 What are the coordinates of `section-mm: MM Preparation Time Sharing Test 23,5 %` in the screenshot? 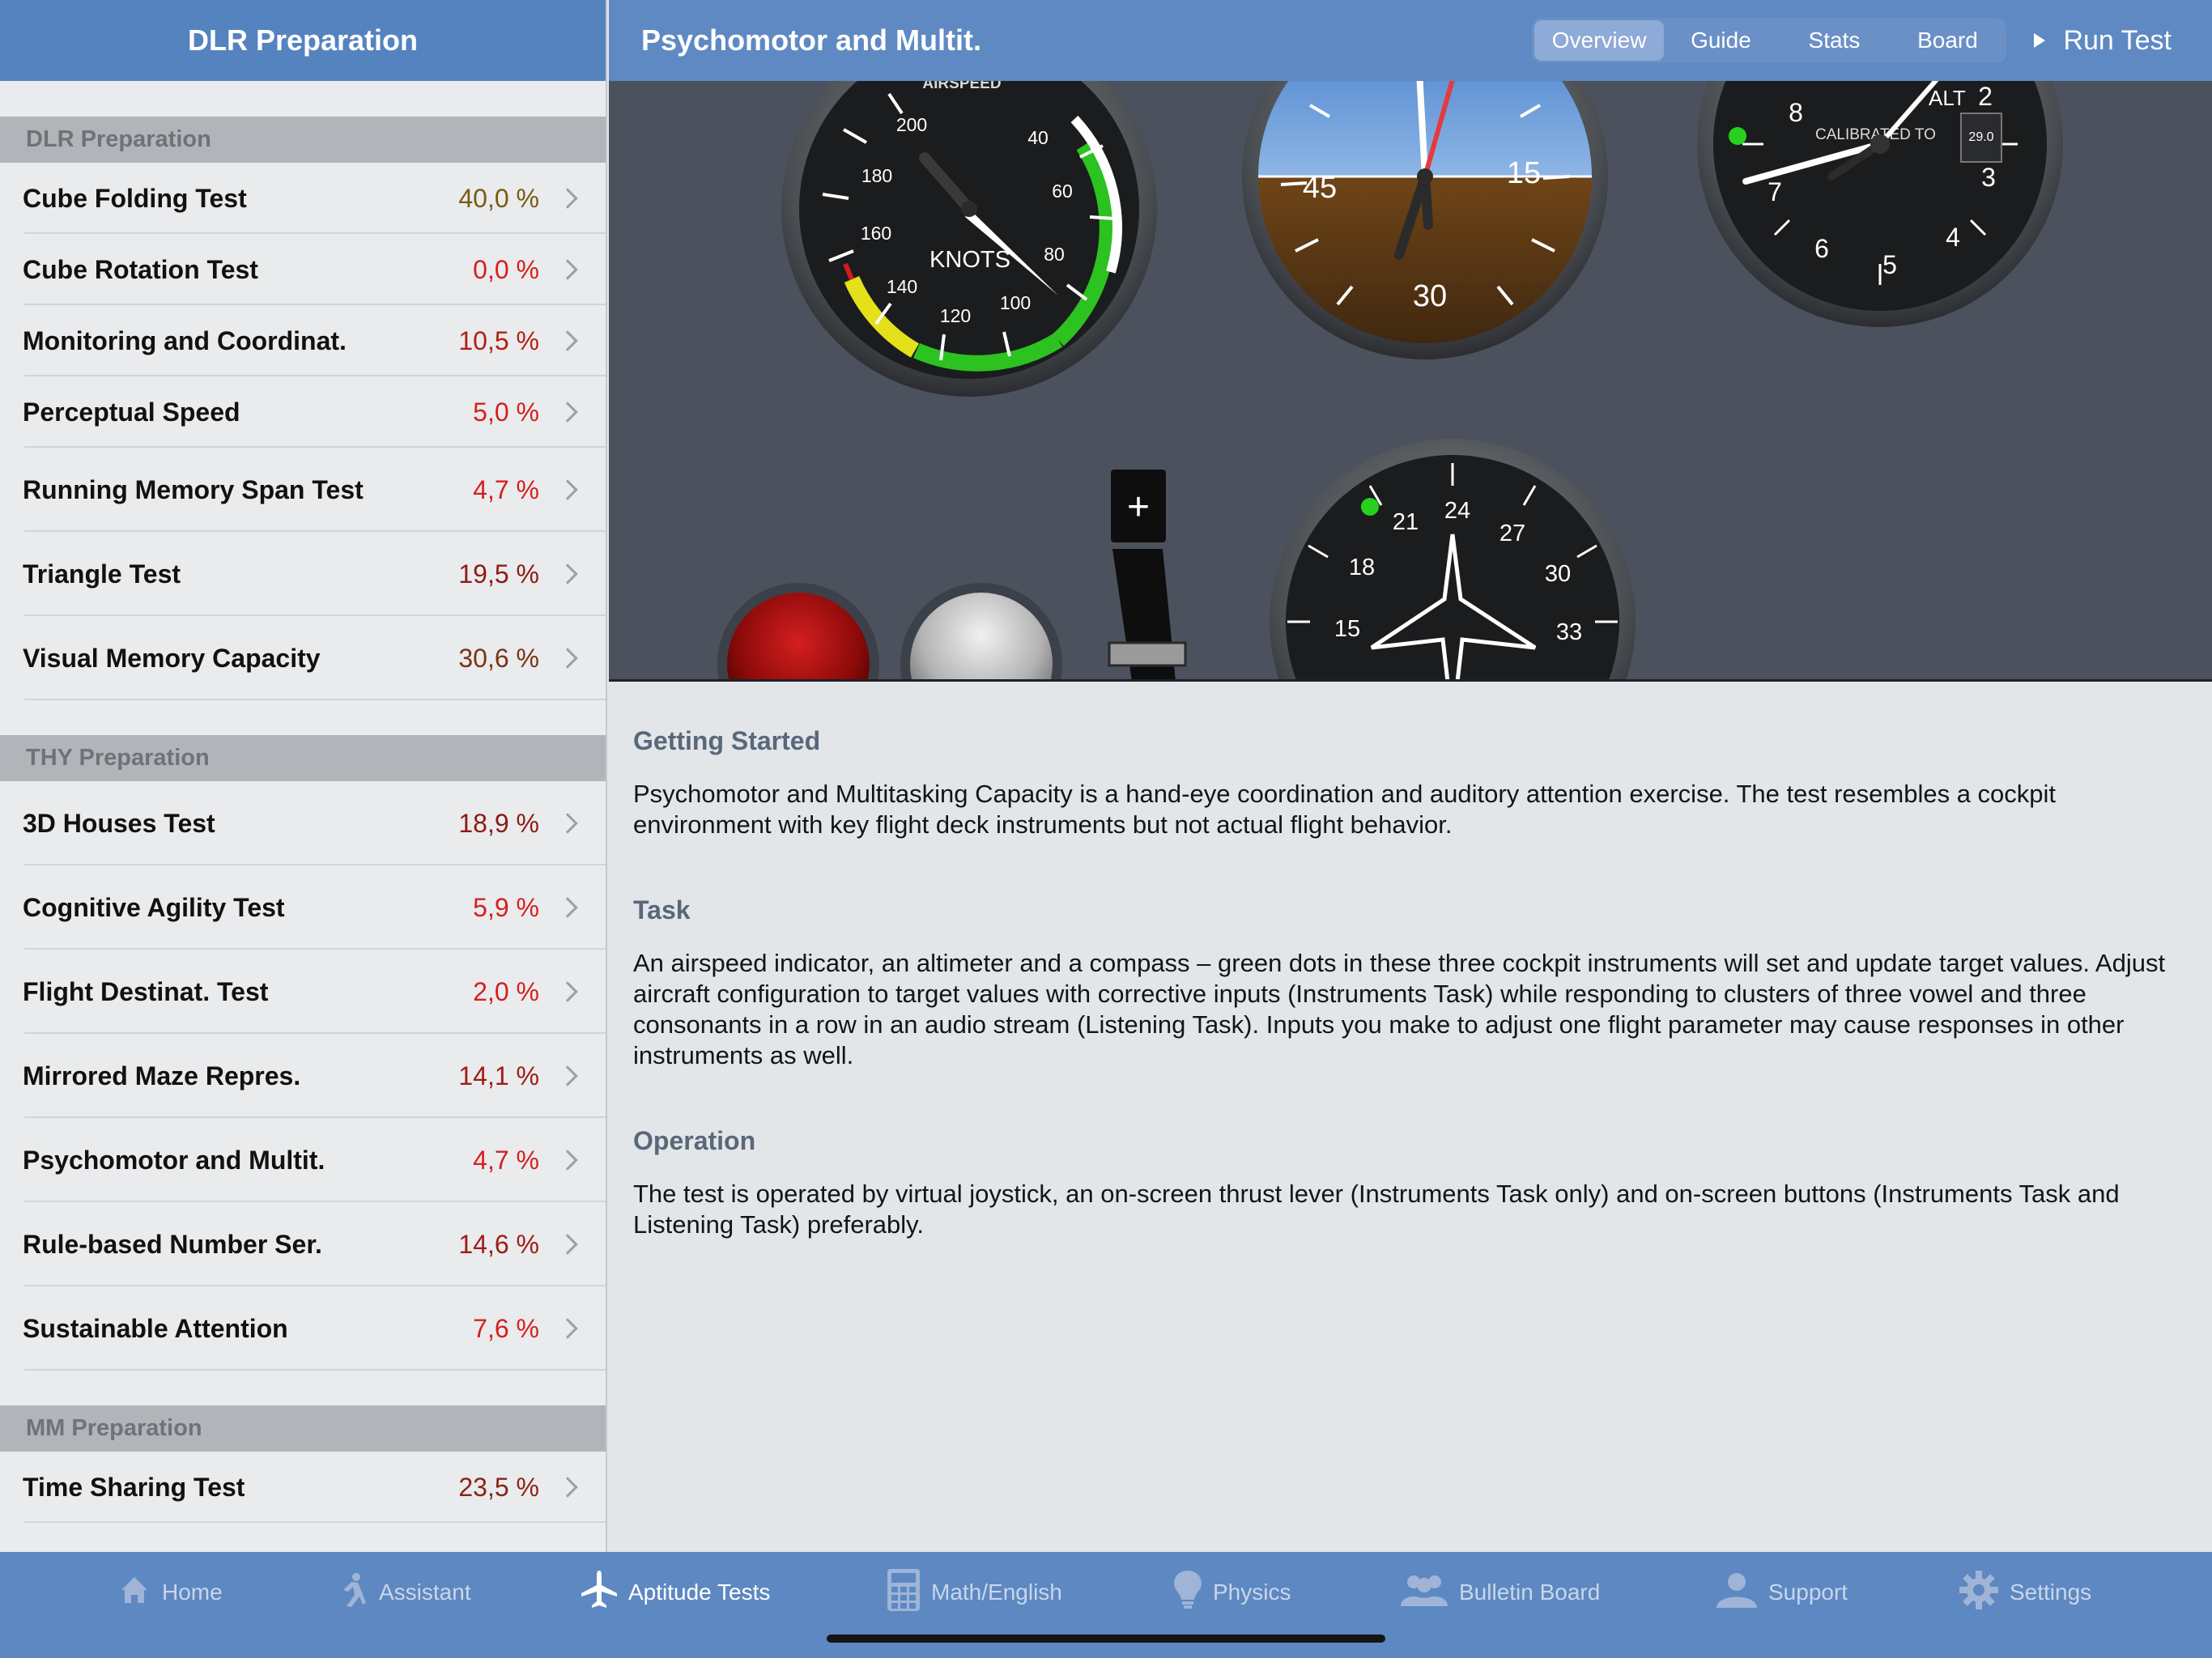 It's located at (303, 1464).